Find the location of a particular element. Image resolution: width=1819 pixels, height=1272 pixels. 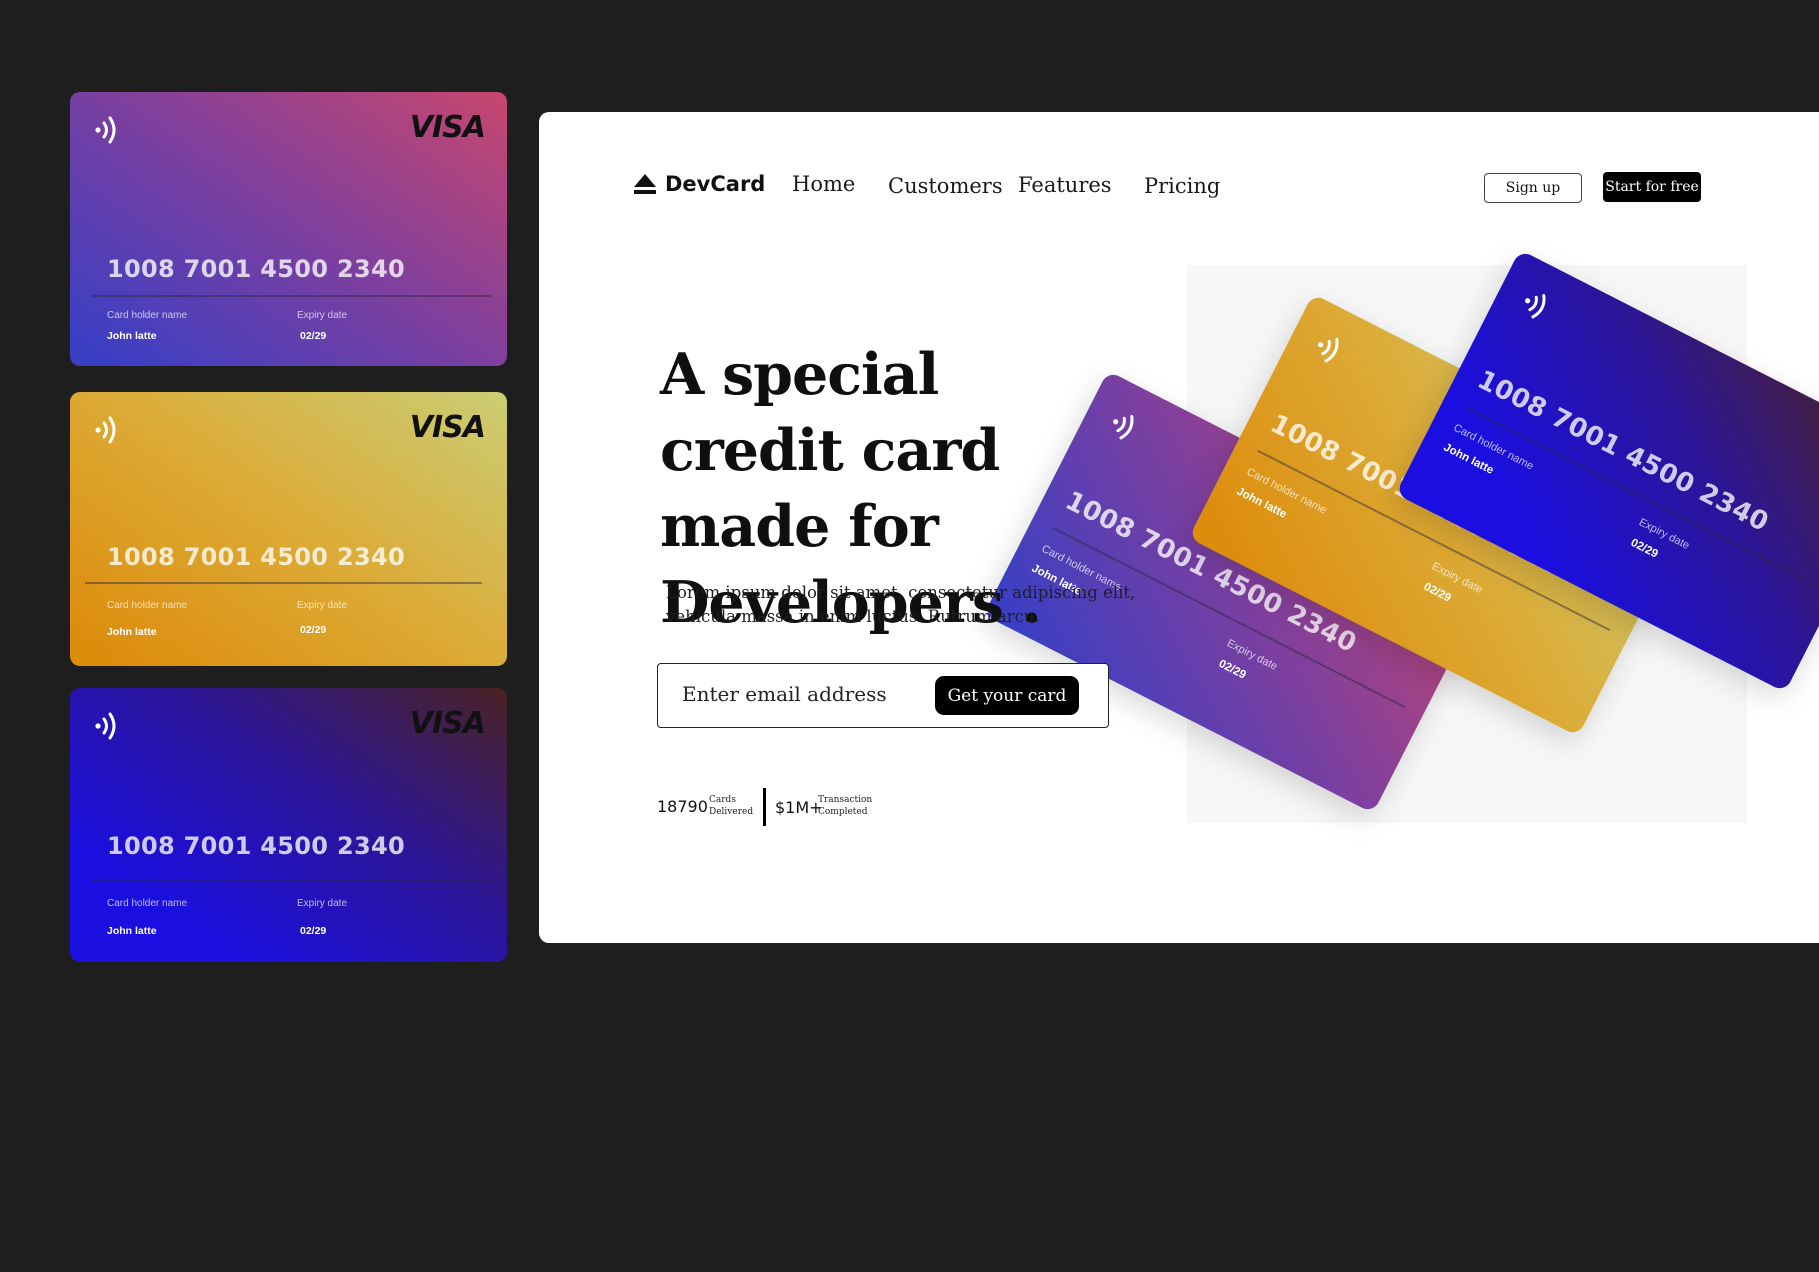

nav-home: Home is located at coordinates (823, 184).